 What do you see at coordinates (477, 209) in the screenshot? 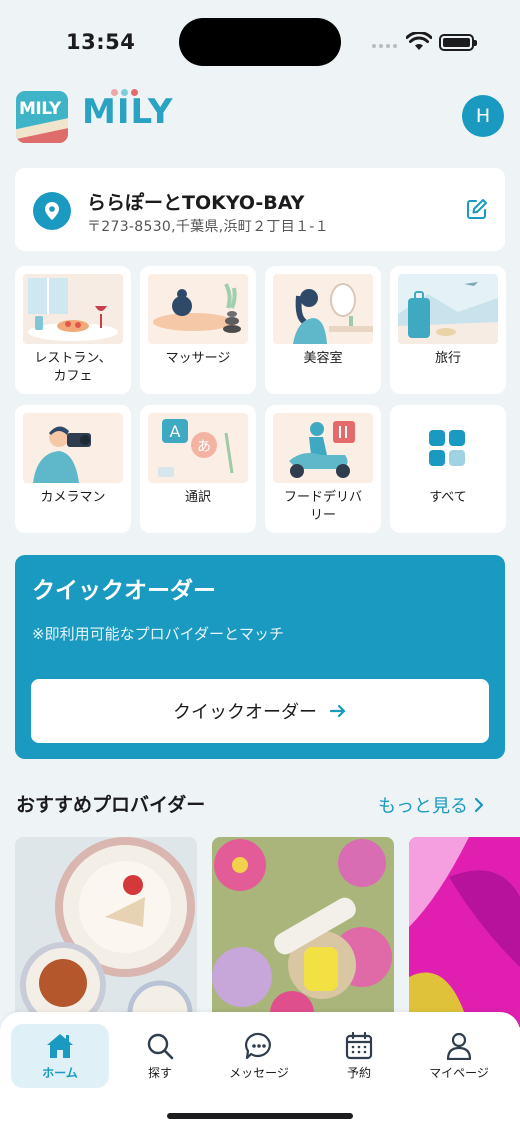
I see `edit-icon` at bounding box center [477, 209].